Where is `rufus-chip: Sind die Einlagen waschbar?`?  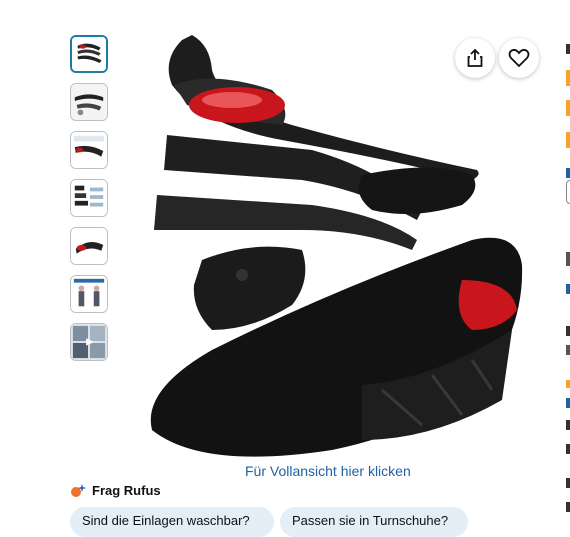
rufus-chip: Sind die Einlagen waschbar? is located at coordinates (172, 522).